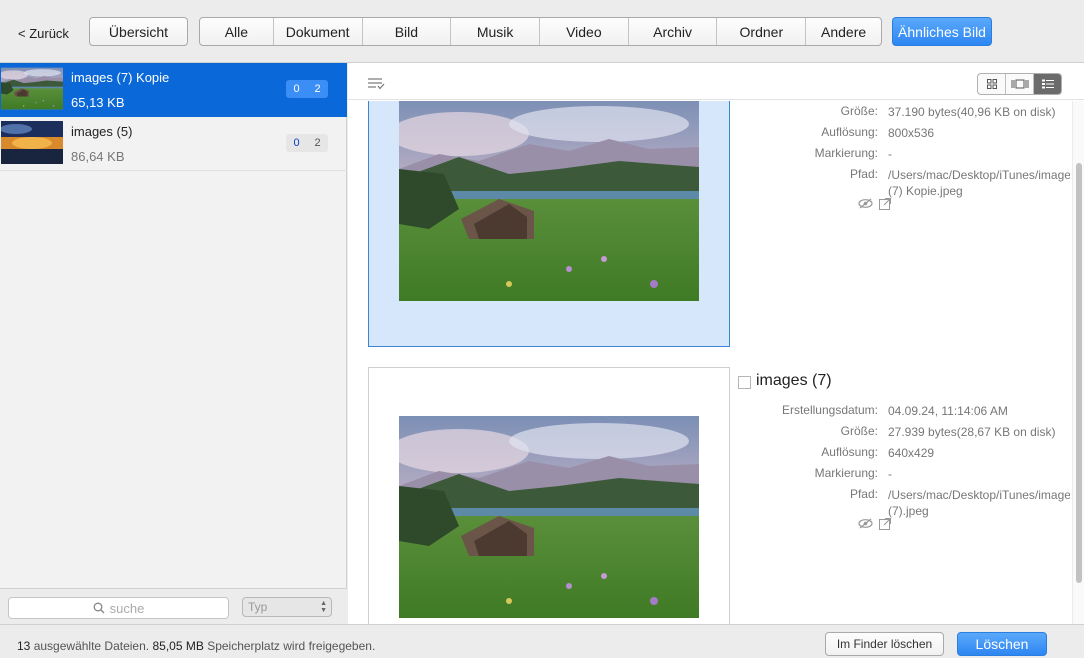  What do you see at coordinates (911, 453) in the screenshot?
I see `resolution-value: 640x429` at bounding box center [911, 453].